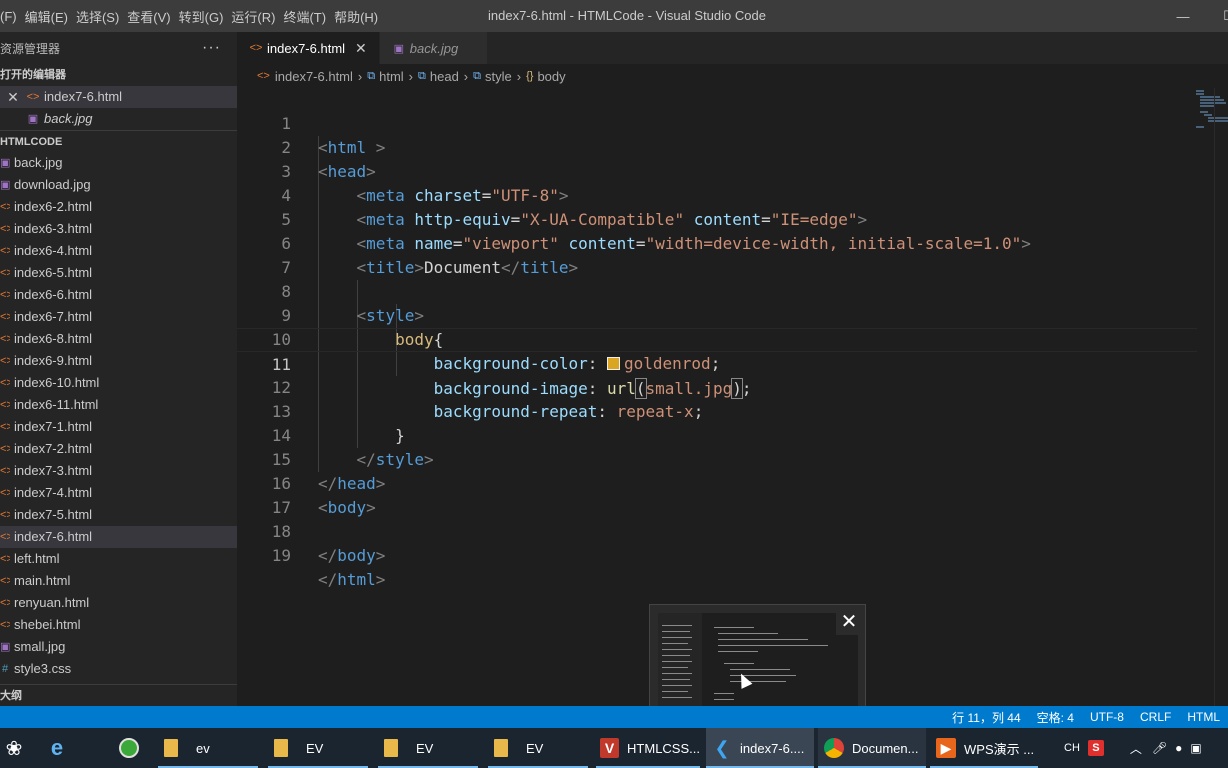  What do you see at coordinates (118, 449) in the screenshot?
I see `file-tree-item: <> index7-2.html` at bounding box center [118, 449].